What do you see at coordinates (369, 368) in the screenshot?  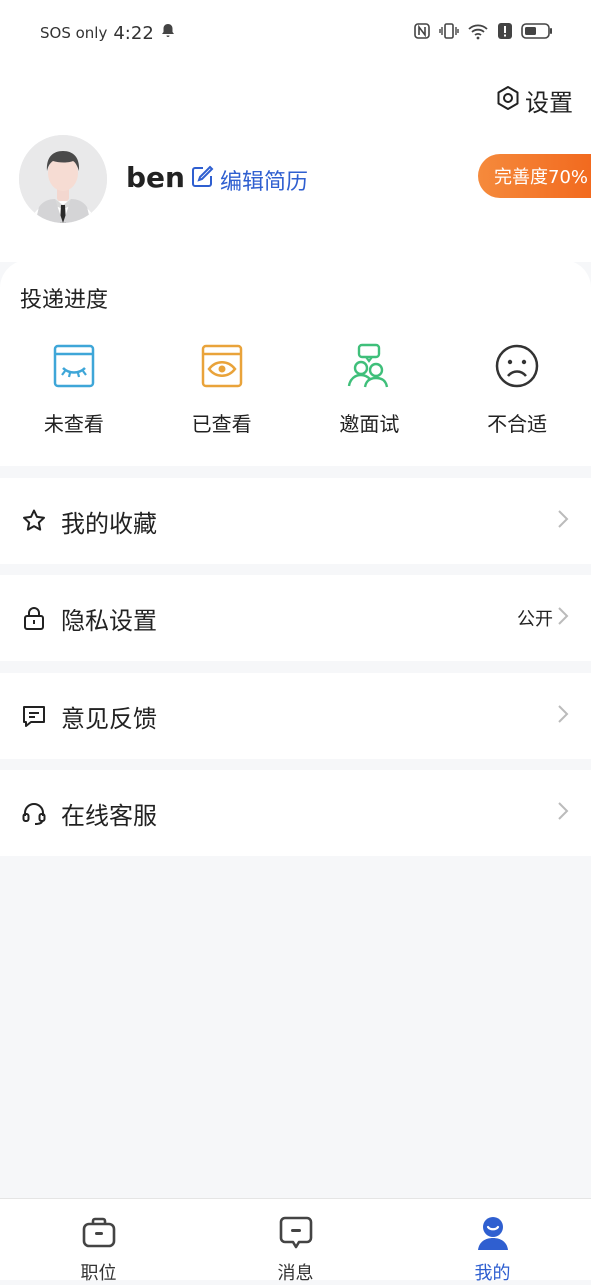 I see `interview-icon` at bounding box center [369, 368].